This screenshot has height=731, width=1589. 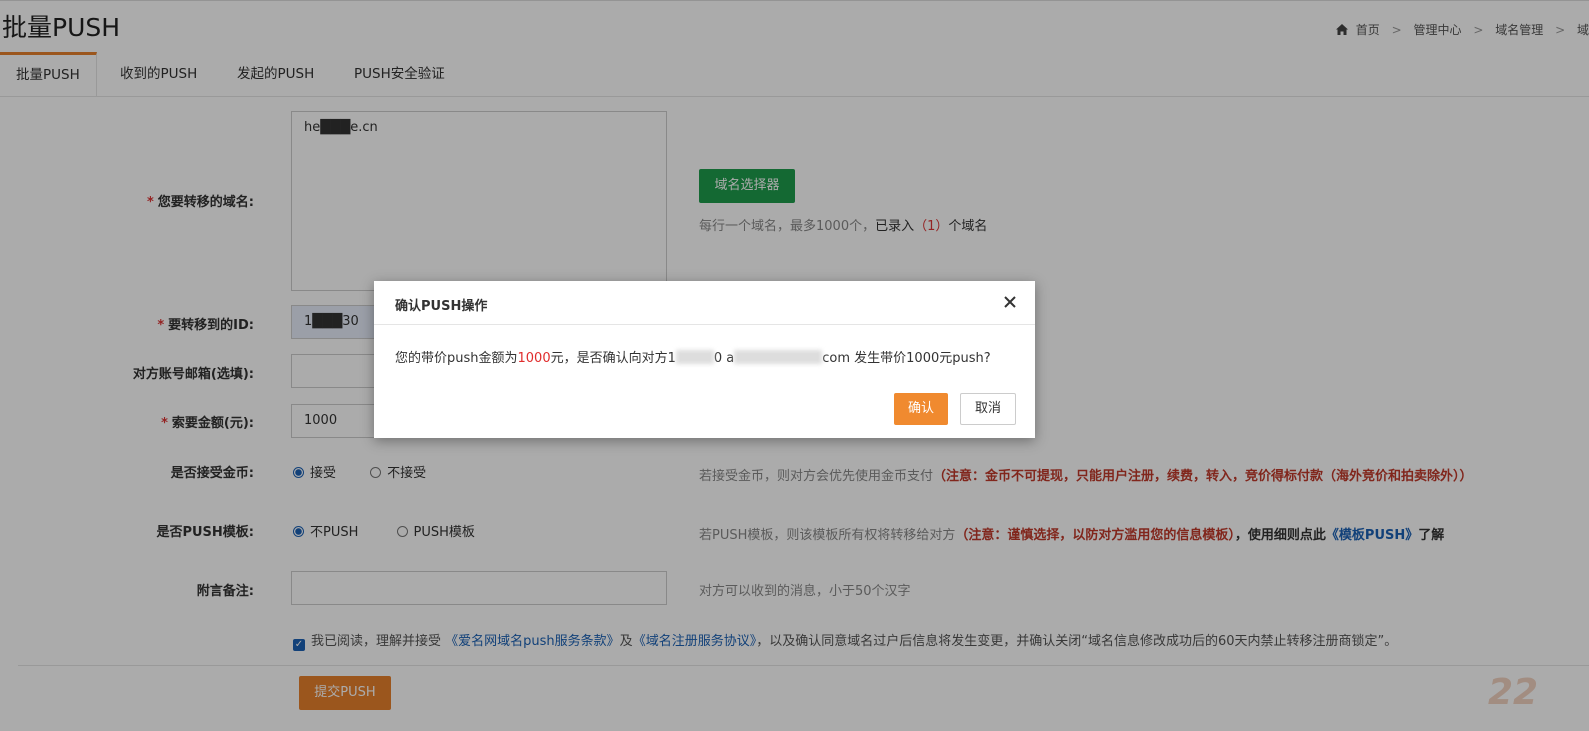 I want to click on redacted-id, so click(x=694, y=357).